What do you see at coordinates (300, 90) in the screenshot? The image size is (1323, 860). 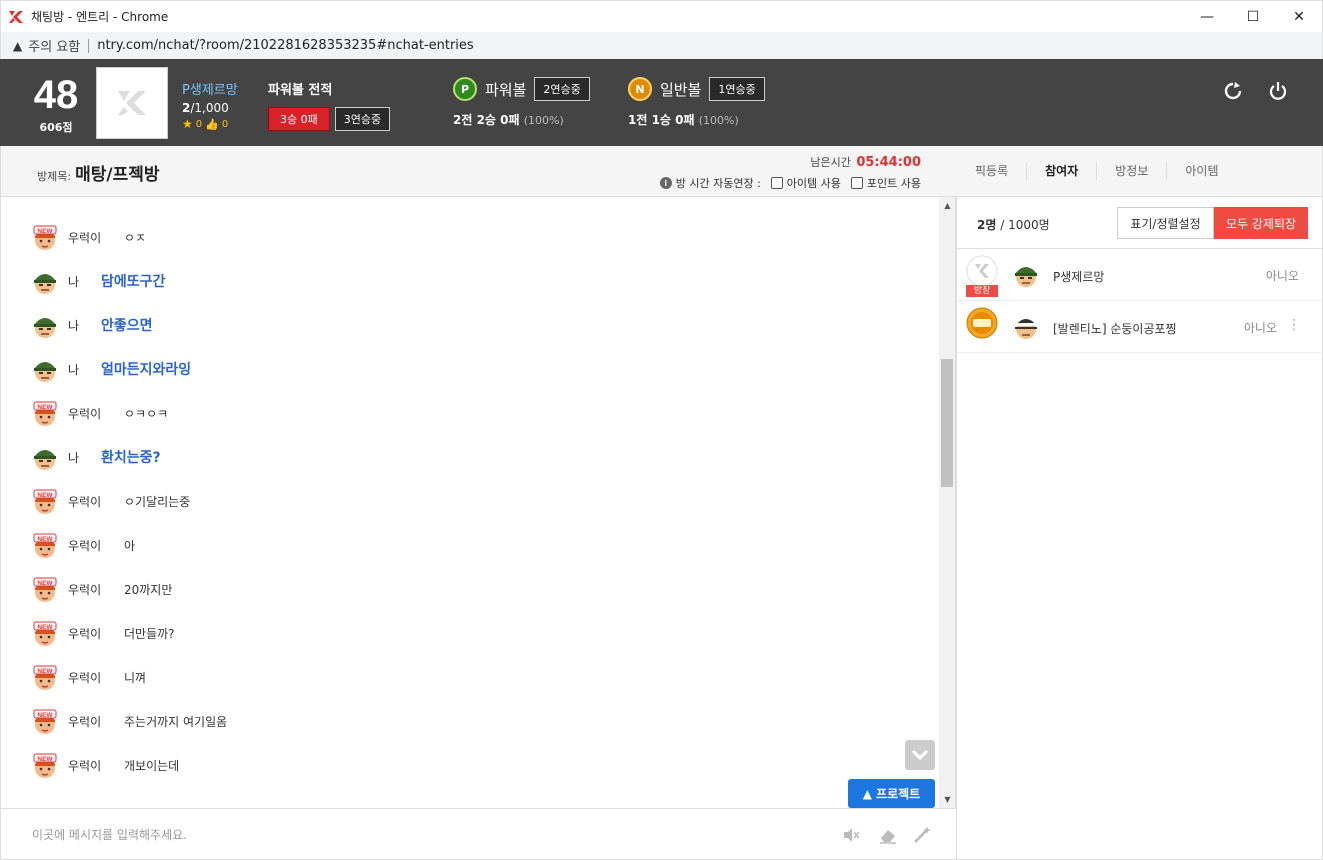 I see `power-record-title: 파워볼 전적` at bounding box center [300, 90].